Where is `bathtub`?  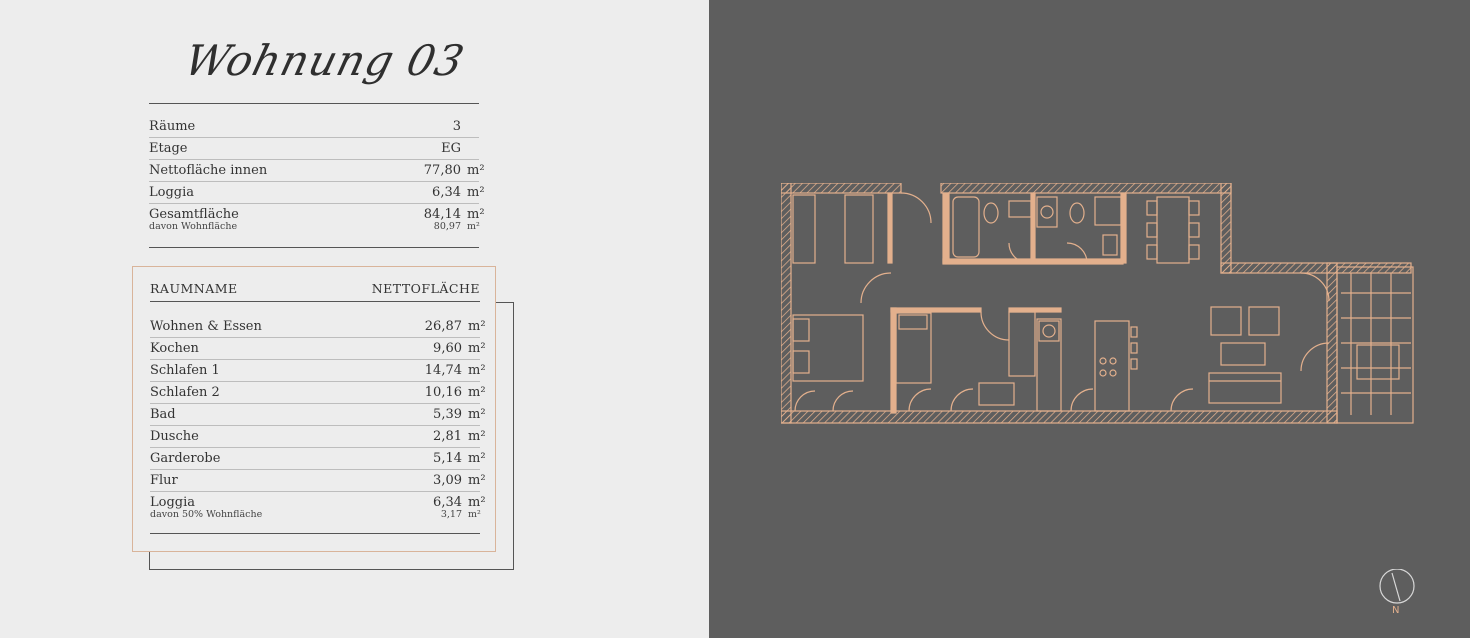
bathtub is located at coordinates (966, 227).